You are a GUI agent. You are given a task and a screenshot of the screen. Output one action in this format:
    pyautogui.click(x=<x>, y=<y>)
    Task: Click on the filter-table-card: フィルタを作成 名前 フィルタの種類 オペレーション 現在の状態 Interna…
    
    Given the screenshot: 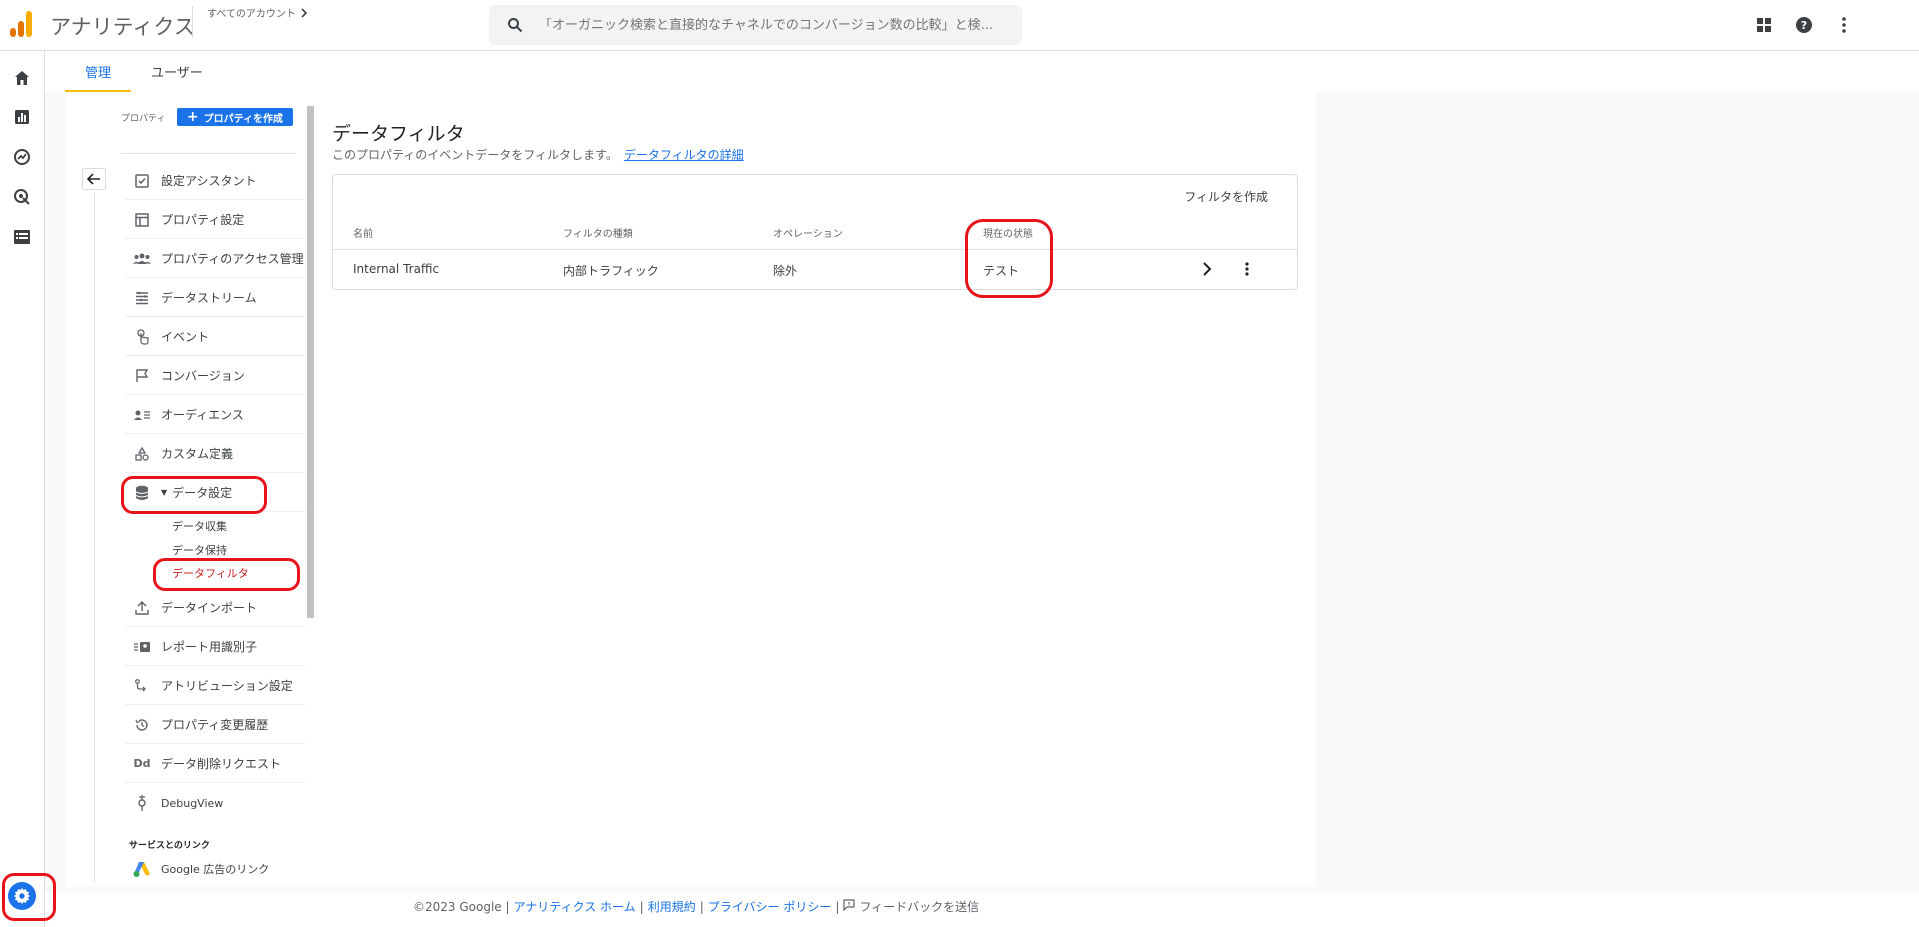 What is the action you would take?
    pyautogui.click(x=815, y=232)
    